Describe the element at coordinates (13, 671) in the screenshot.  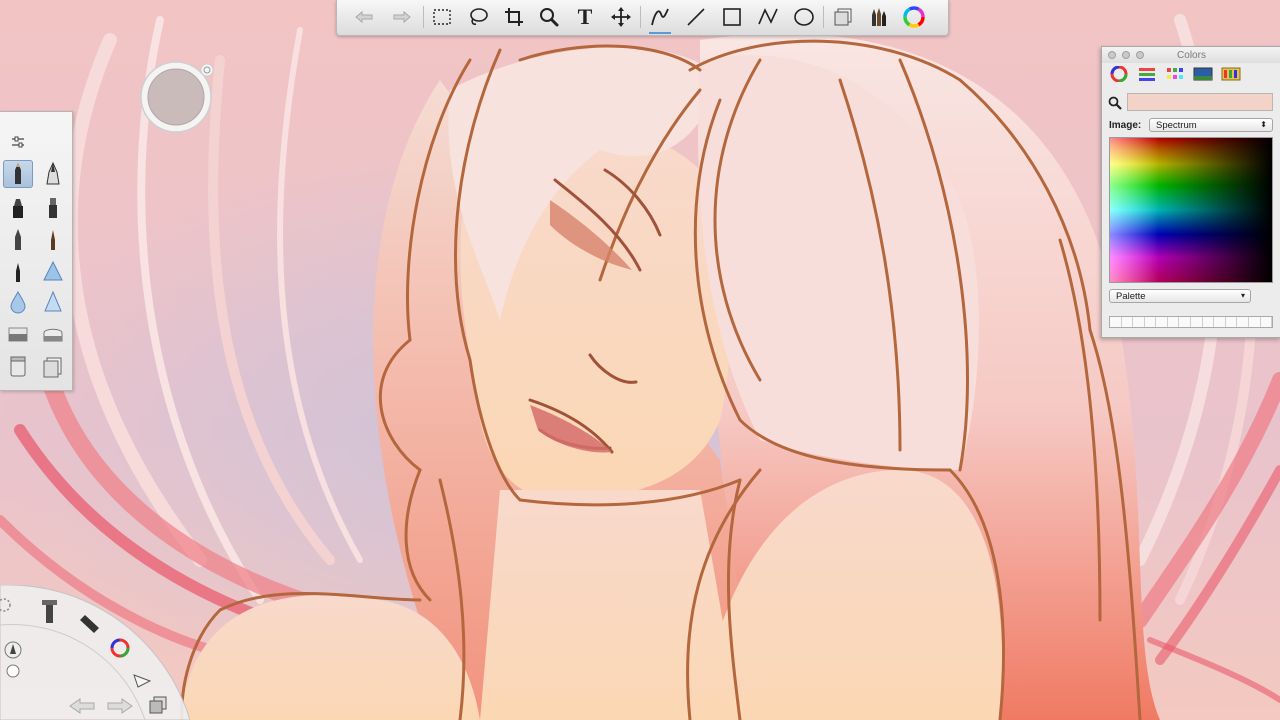
I see `opacity-icon` at that location.